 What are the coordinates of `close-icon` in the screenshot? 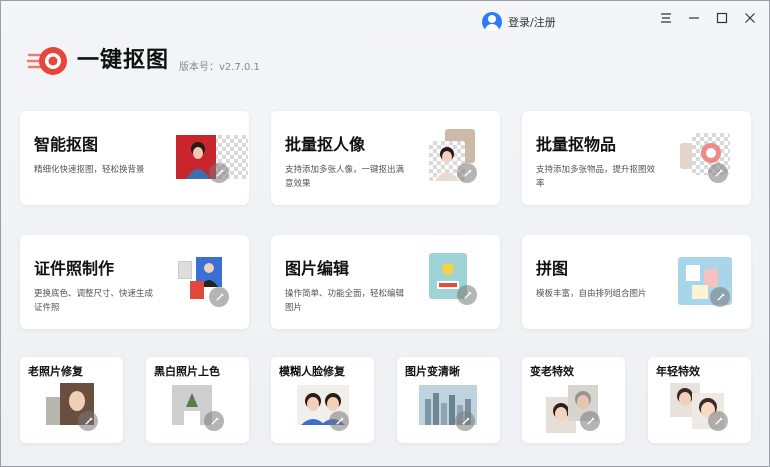 It's located at (750, 18).